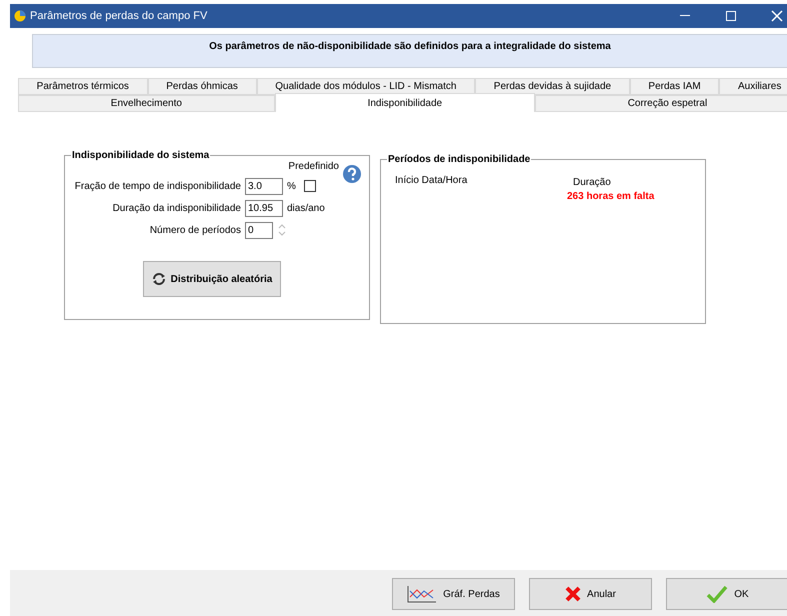 The height and width of the screenshot is (616, 787). Describe the element at coordinates (157, 186) in the screenshot. I see `field-label: Fração de tempo de indisponibilidade` at that location.